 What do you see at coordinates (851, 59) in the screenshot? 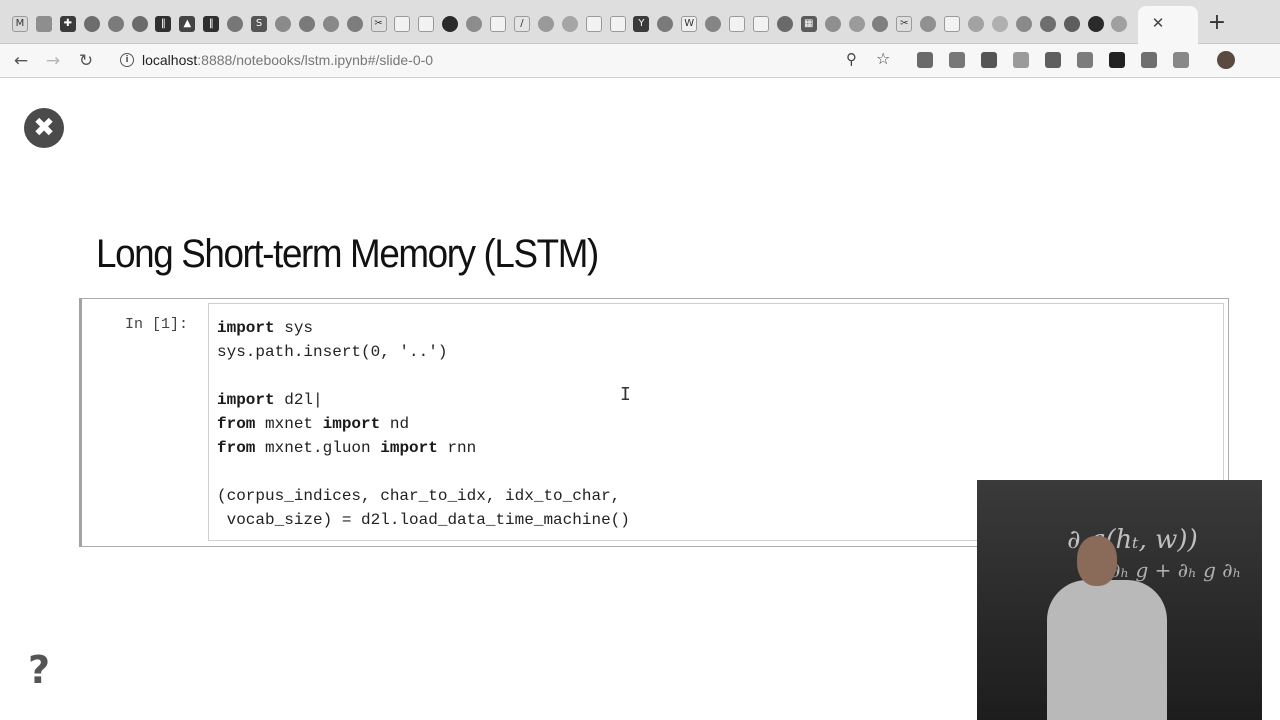
I see `zoom-icon: ⚲` at bounding box center [851, 59].